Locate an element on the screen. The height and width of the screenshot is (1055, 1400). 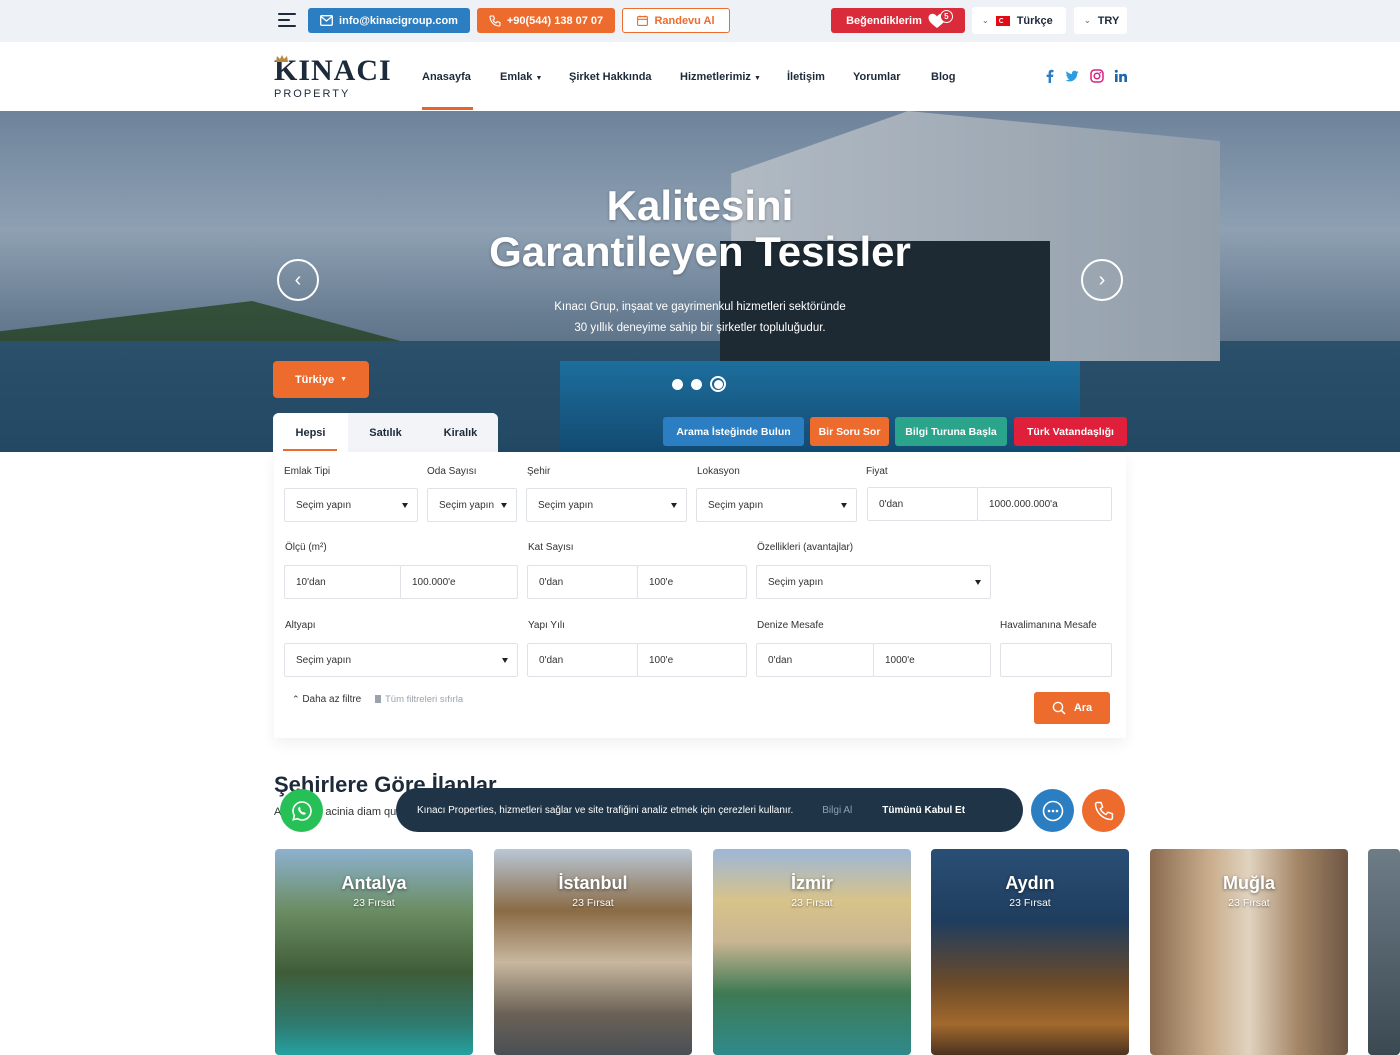
oda-sayisi-select: Seçim yapın is located at coordinates (472, 505).